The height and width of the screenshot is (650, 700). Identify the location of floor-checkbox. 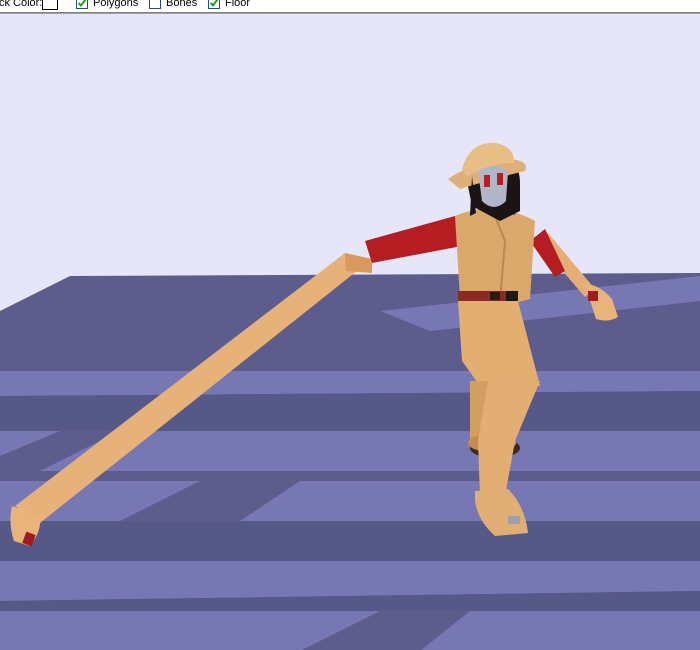
(214, 4).